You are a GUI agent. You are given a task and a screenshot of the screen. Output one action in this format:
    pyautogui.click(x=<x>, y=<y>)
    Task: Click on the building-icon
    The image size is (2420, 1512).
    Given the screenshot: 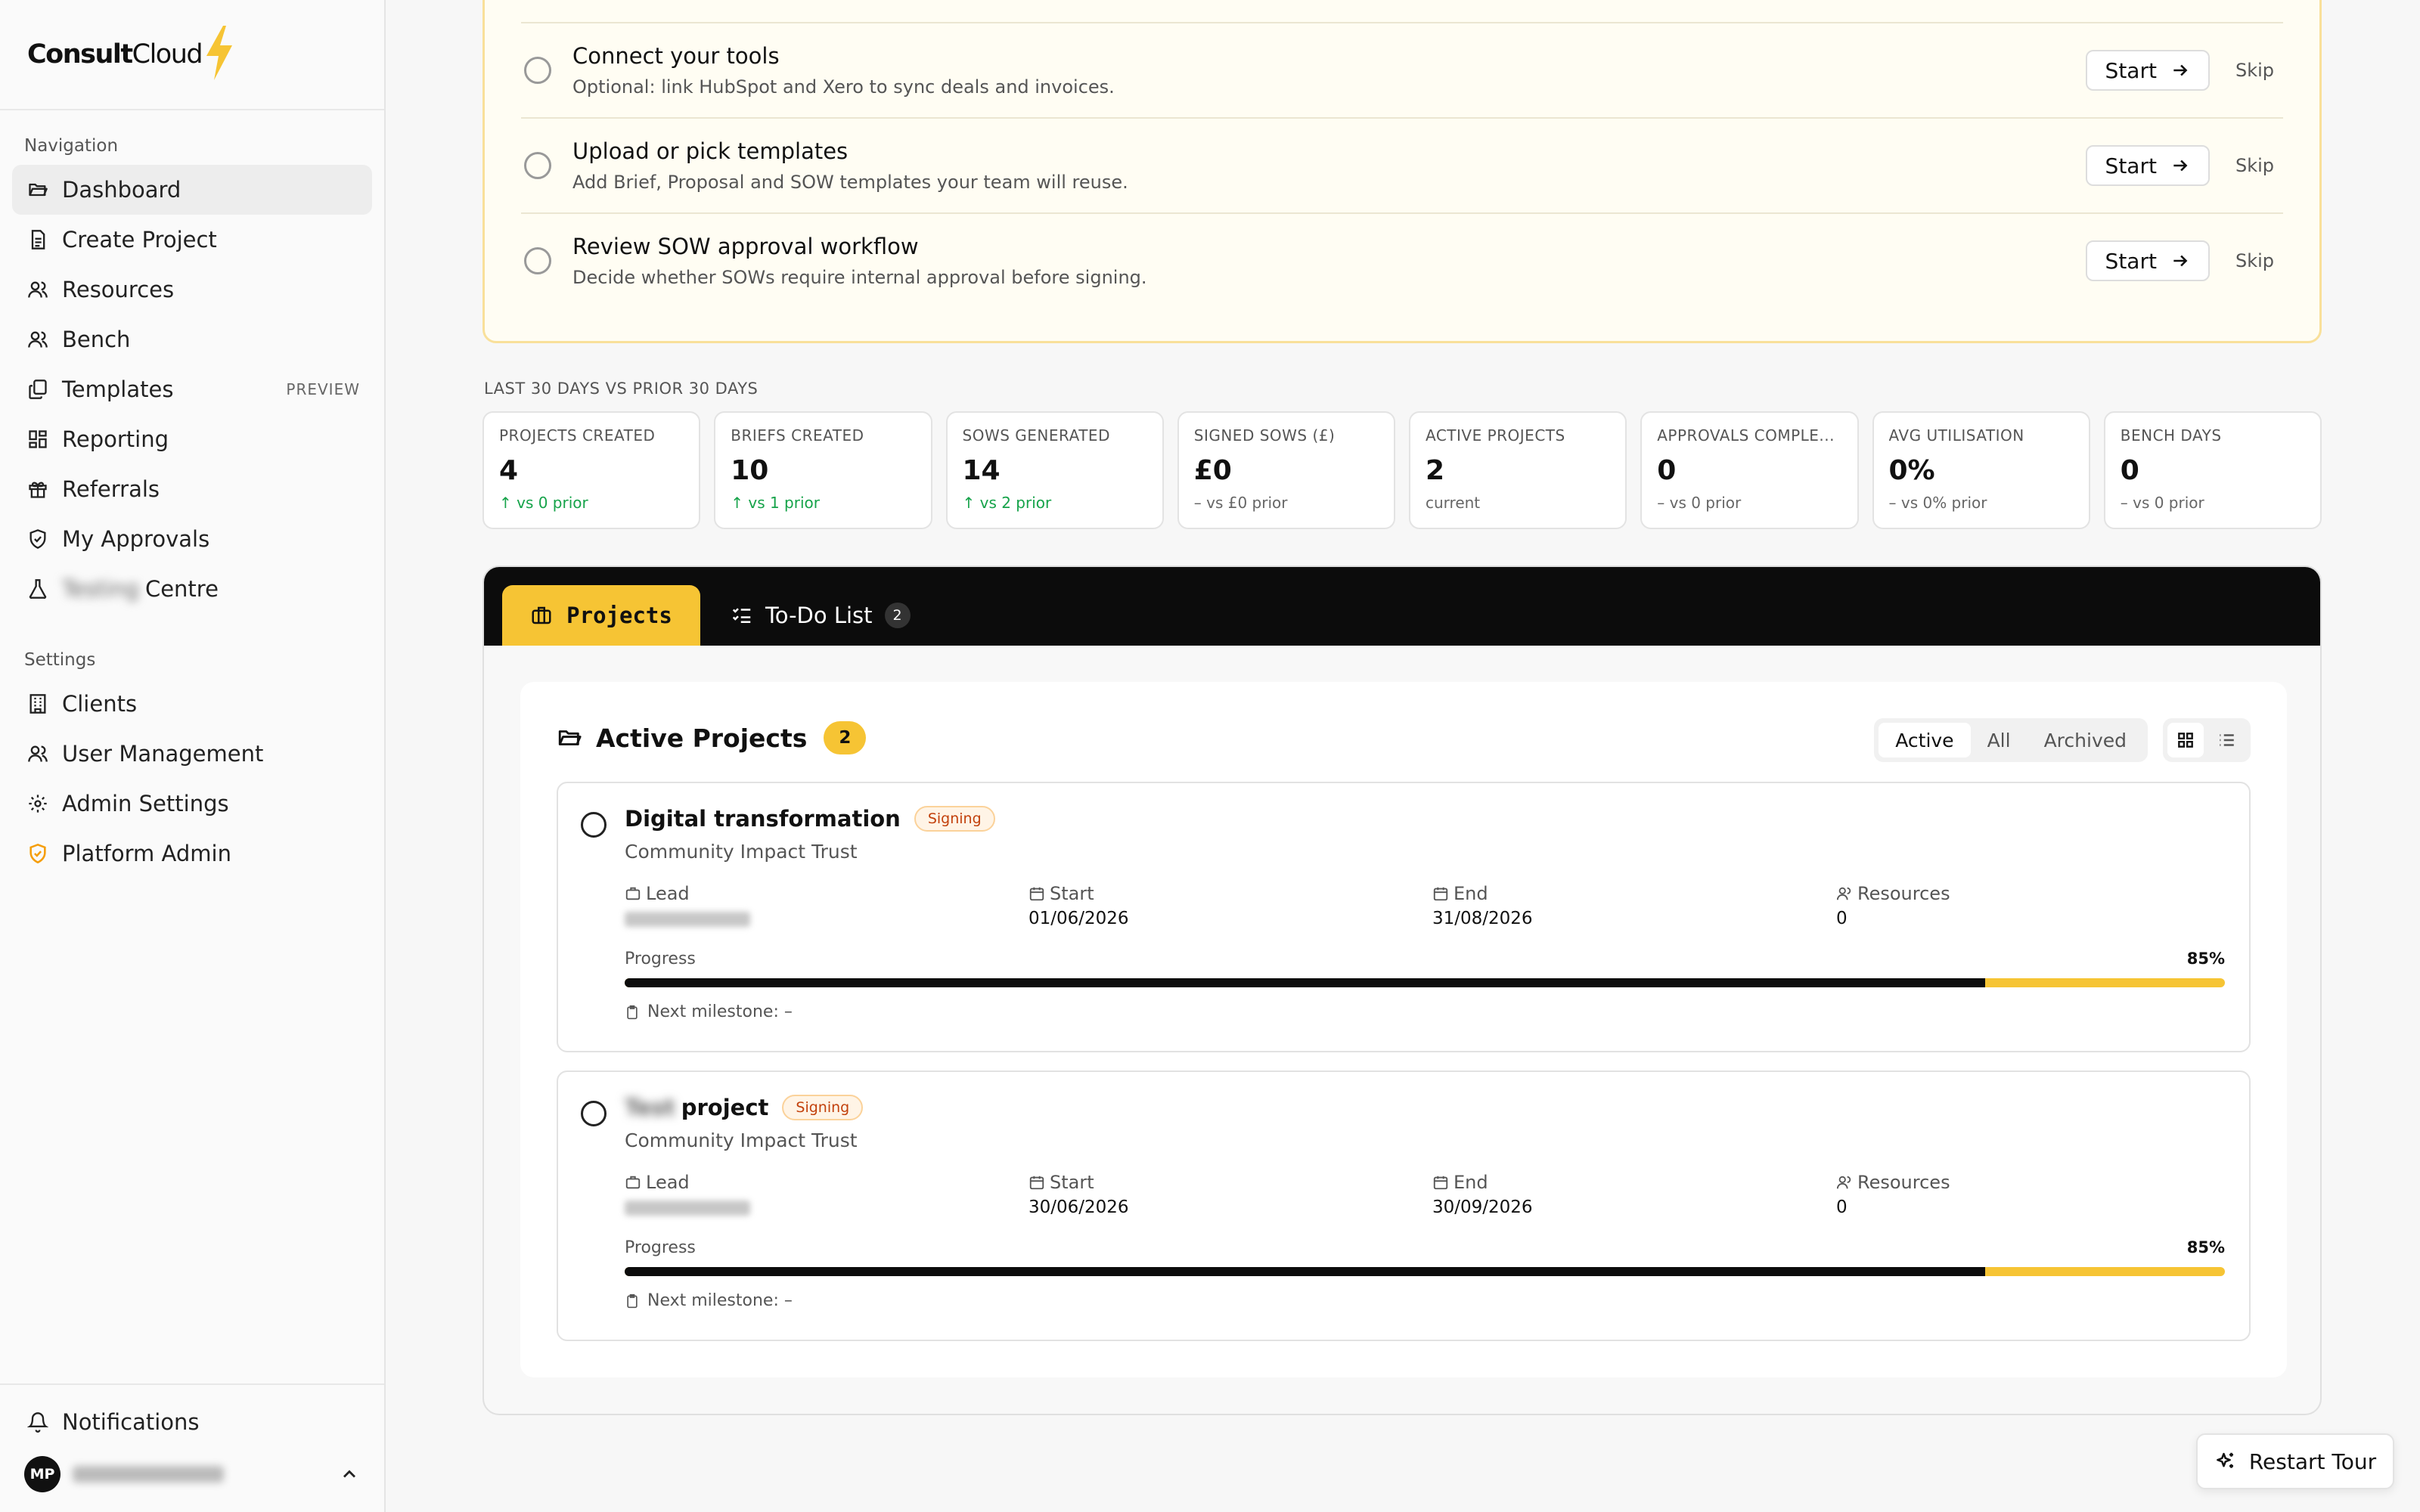 What is the action you would take?
    pyautogui.click(x=37, y=703)
    